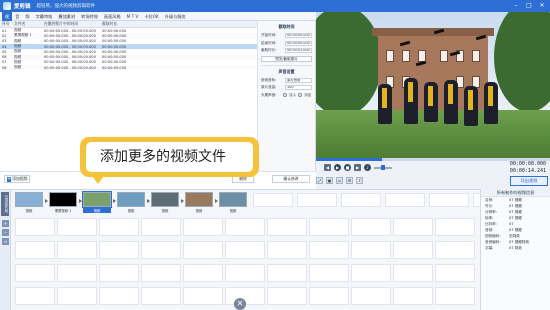 The width and height of the screenshot is (550, 310). Describe the element at coordinates (529, 6) in the screenshot. I see `maximize-icon: □` at that location.